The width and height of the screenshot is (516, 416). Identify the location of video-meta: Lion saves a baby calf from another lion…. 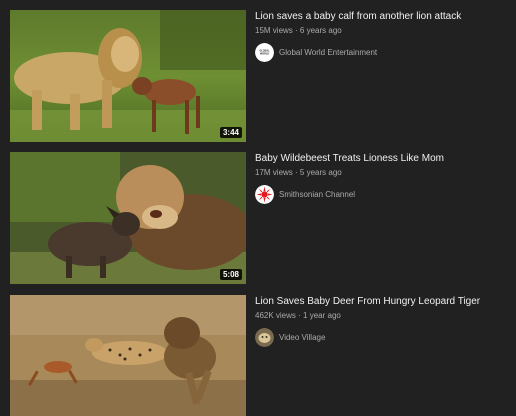
(382, 36).